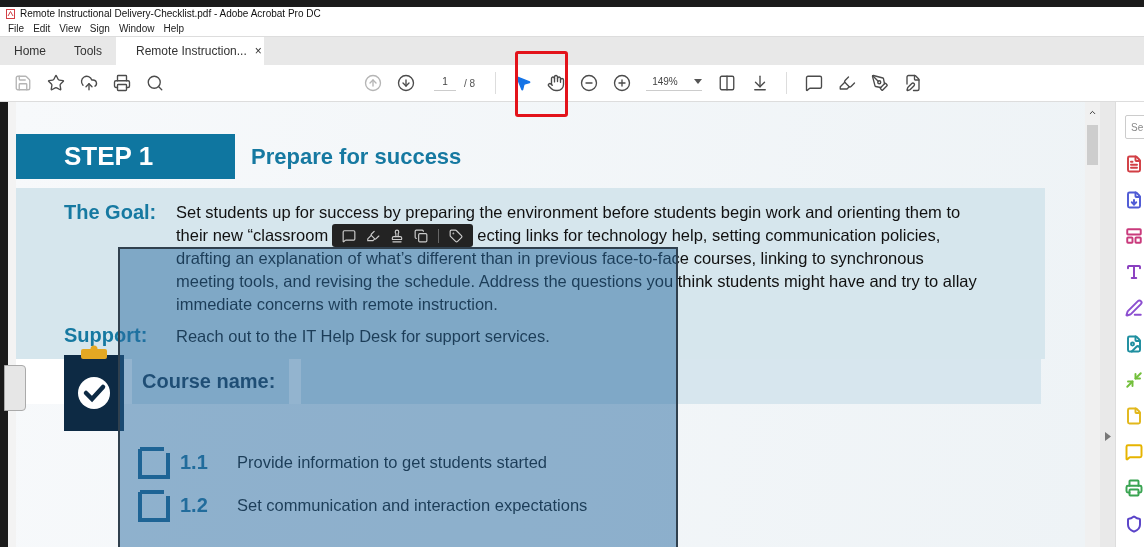 This screenshot has height=547, width=1144. What do you see at coordinates (671, 381) in the screenshot?
I see `course-name-field` at bounding box center [671, 381].